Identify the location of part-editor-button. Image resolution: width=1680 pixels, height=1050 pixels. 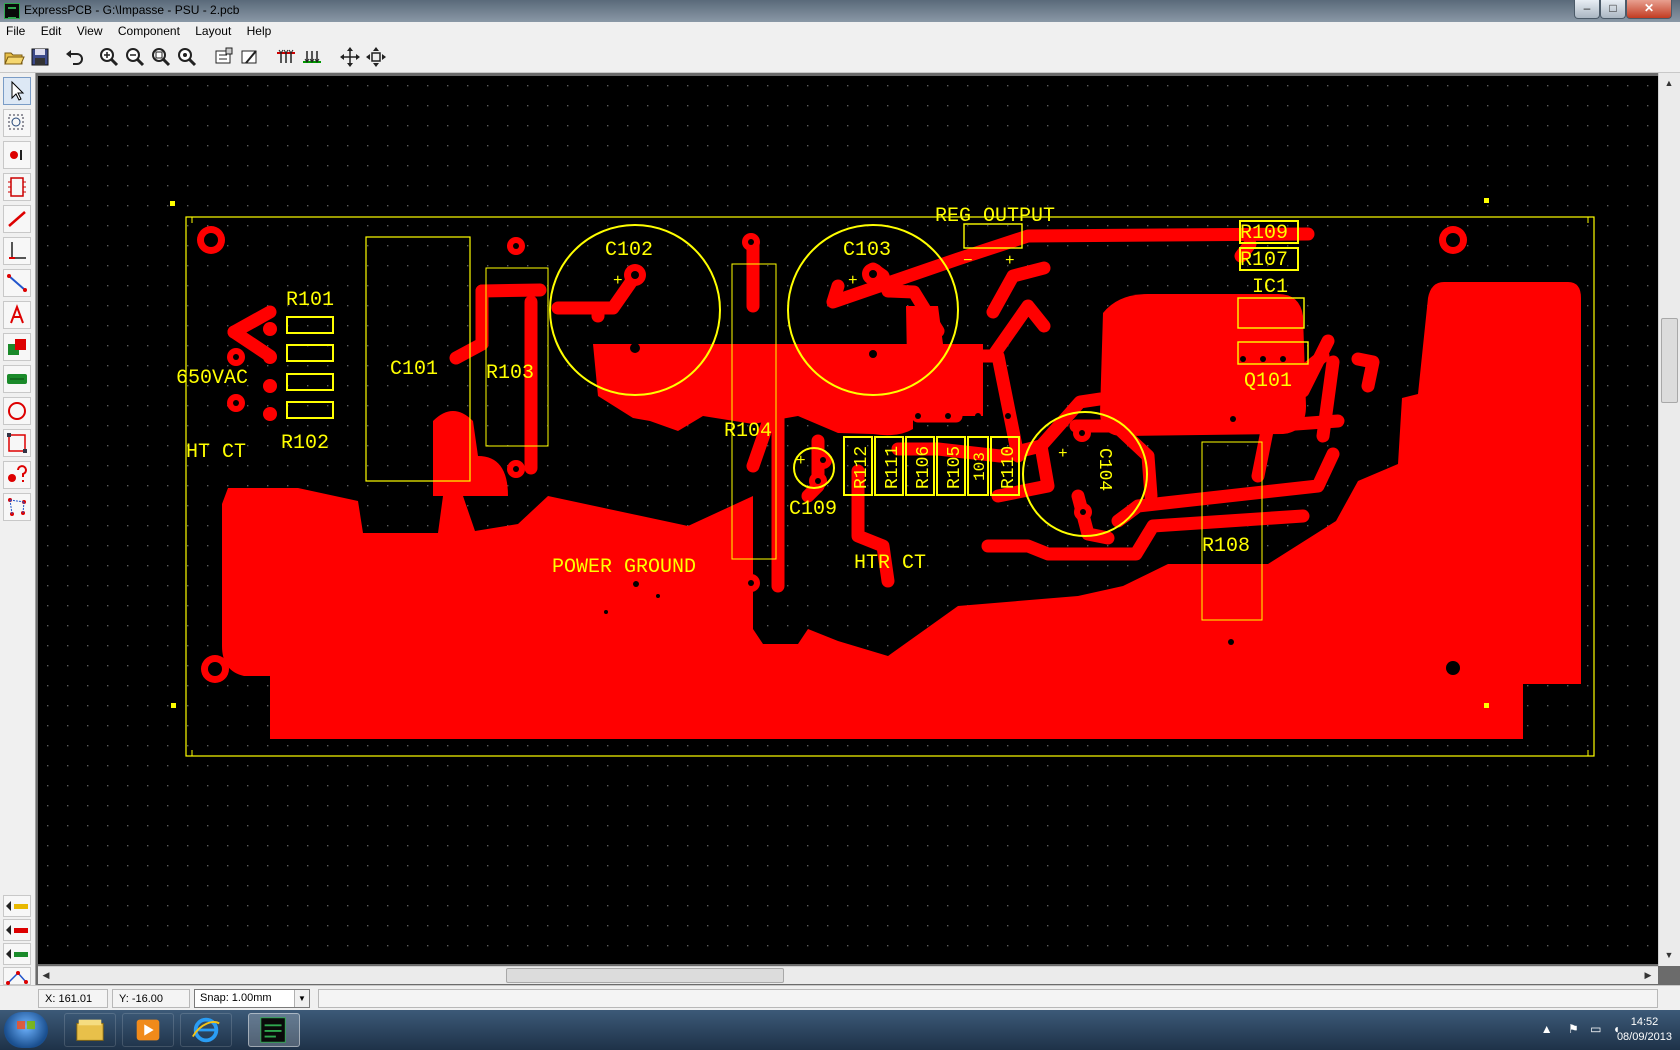
(250, 57).